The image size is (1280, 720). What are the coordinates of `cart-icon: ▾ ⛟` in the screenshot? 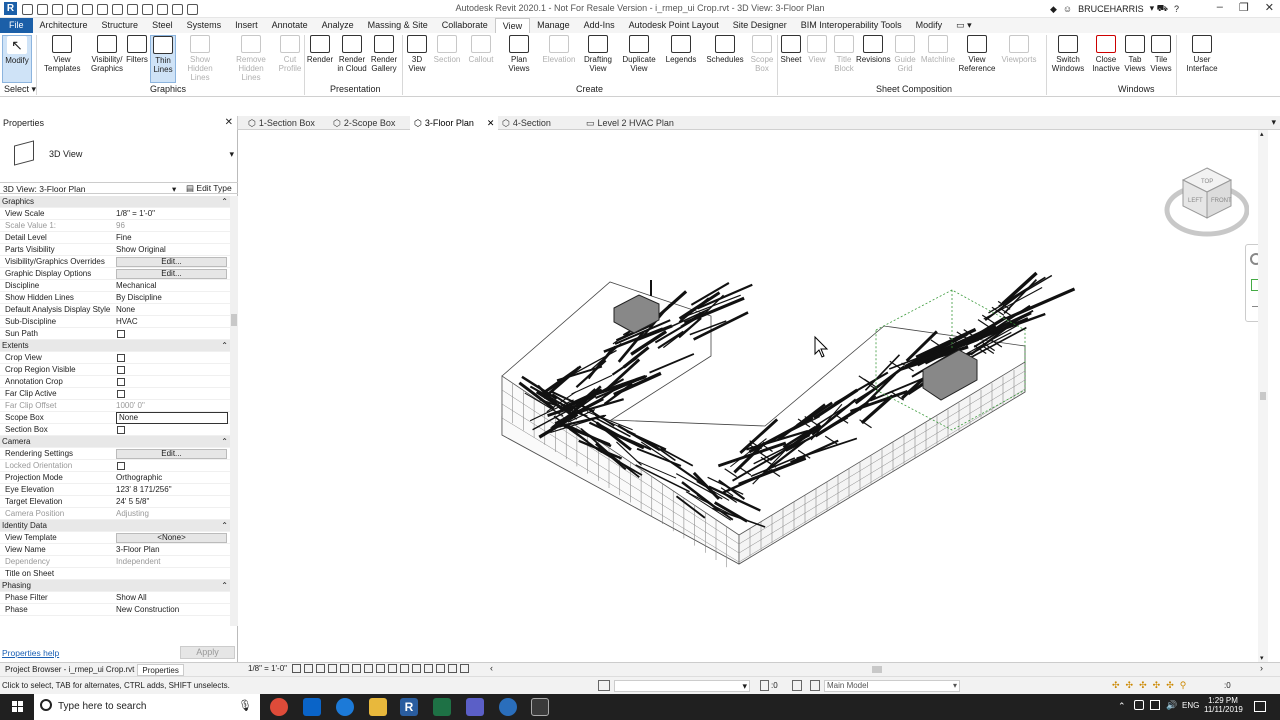 It's located at (1159, 9).